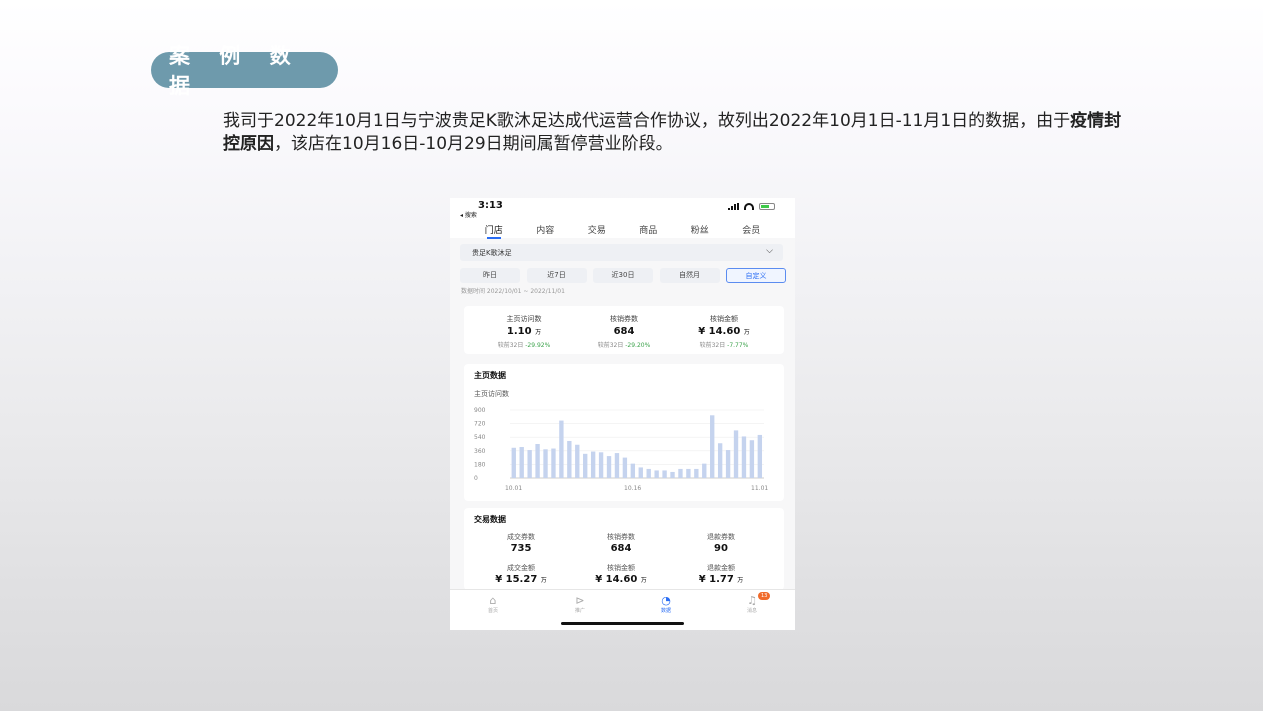 This screenshot has height=711, width=1263. I want to click on pie-chart-icon: ◔, so click(666, 600).